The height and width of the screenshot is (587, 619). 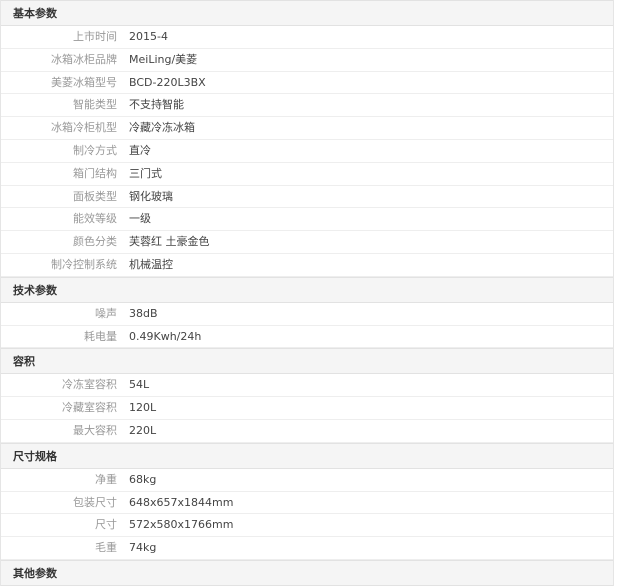 What do you see at coordinates (307, 289) in the screenshot?
I see `section-header-tech: 技术参数` at bounding box center [307, 289].